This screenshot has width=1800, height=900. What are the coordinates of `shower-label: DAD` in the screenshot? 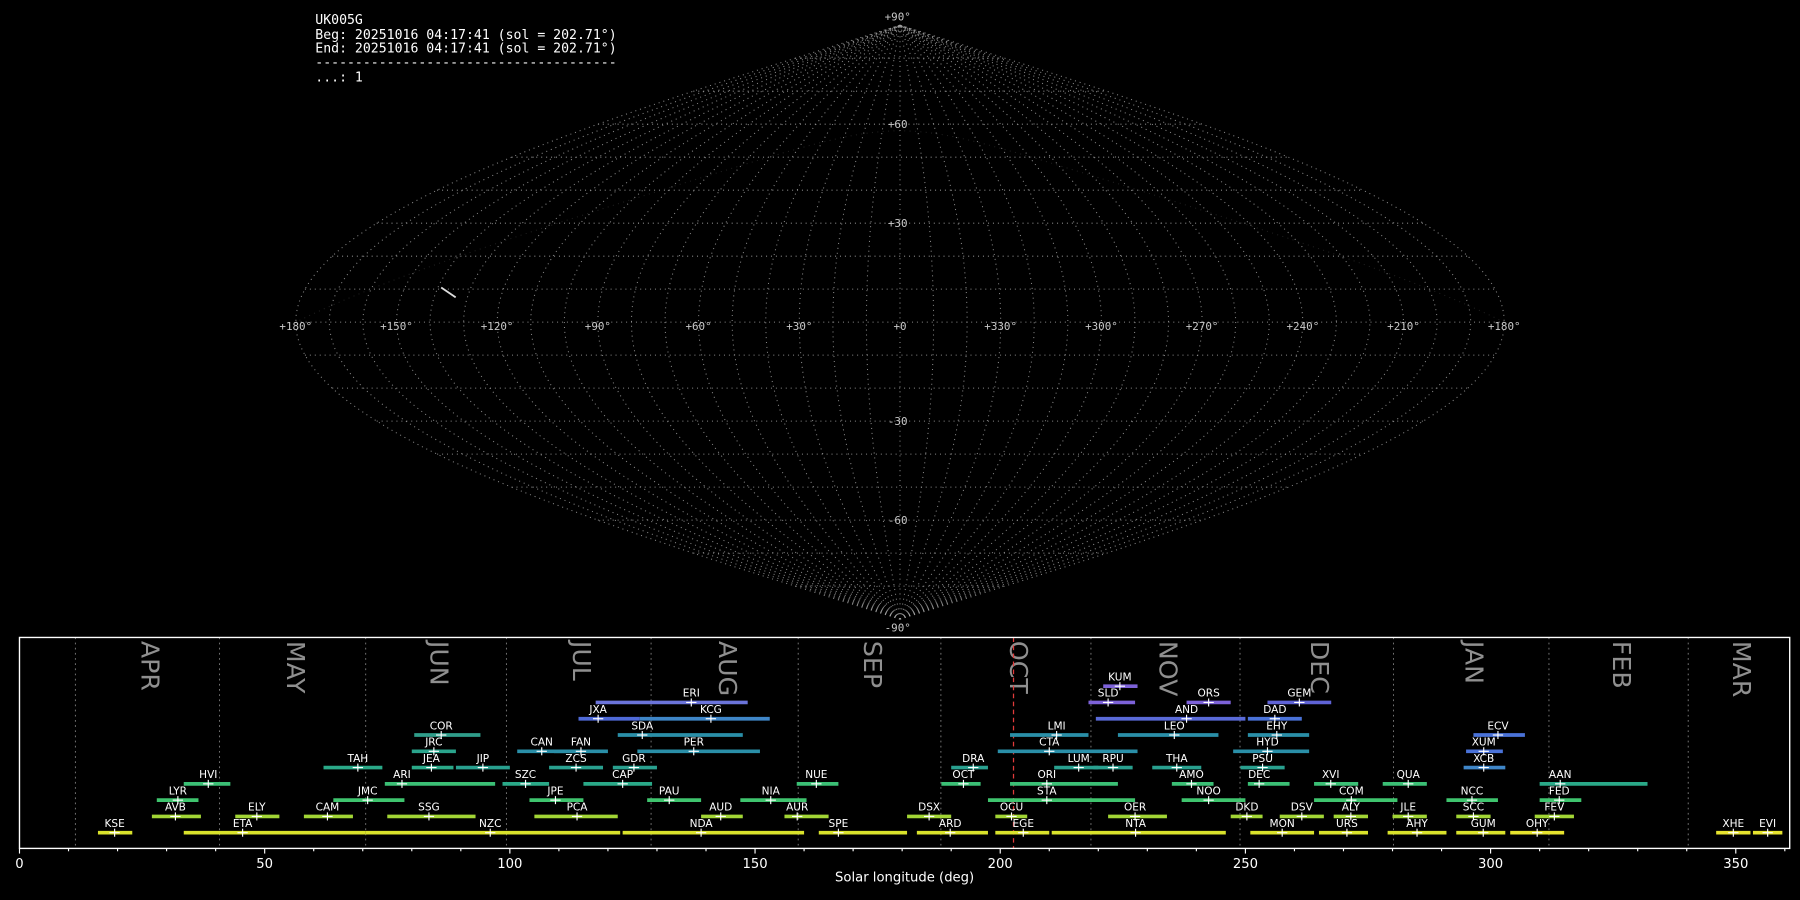 It's located at (1274, 710).